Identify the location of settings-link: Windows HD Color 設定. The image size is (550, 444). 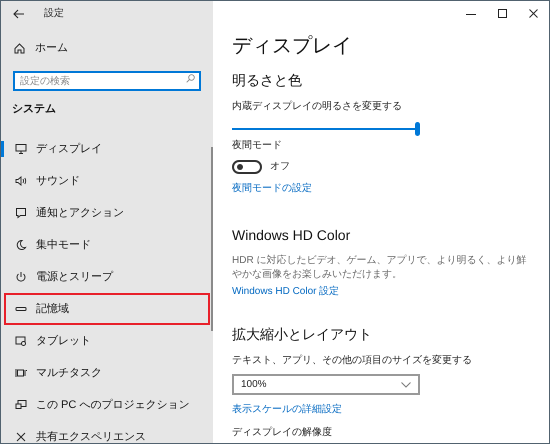
(286, 291).